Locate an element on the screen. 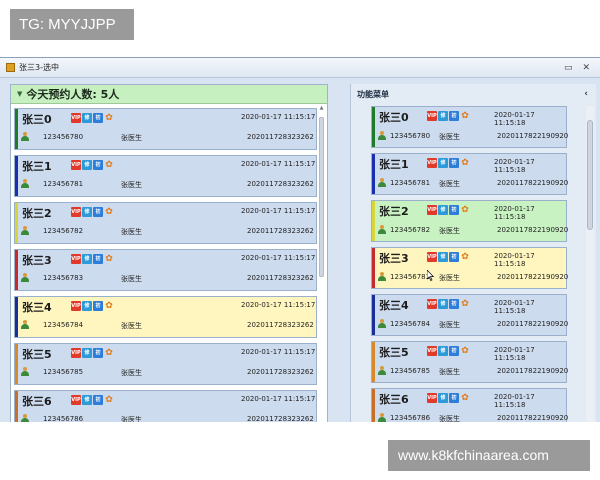 The width and height of the screenshot is (600, 480). patient-name: 张三2 is located at coordinates (394, 211).